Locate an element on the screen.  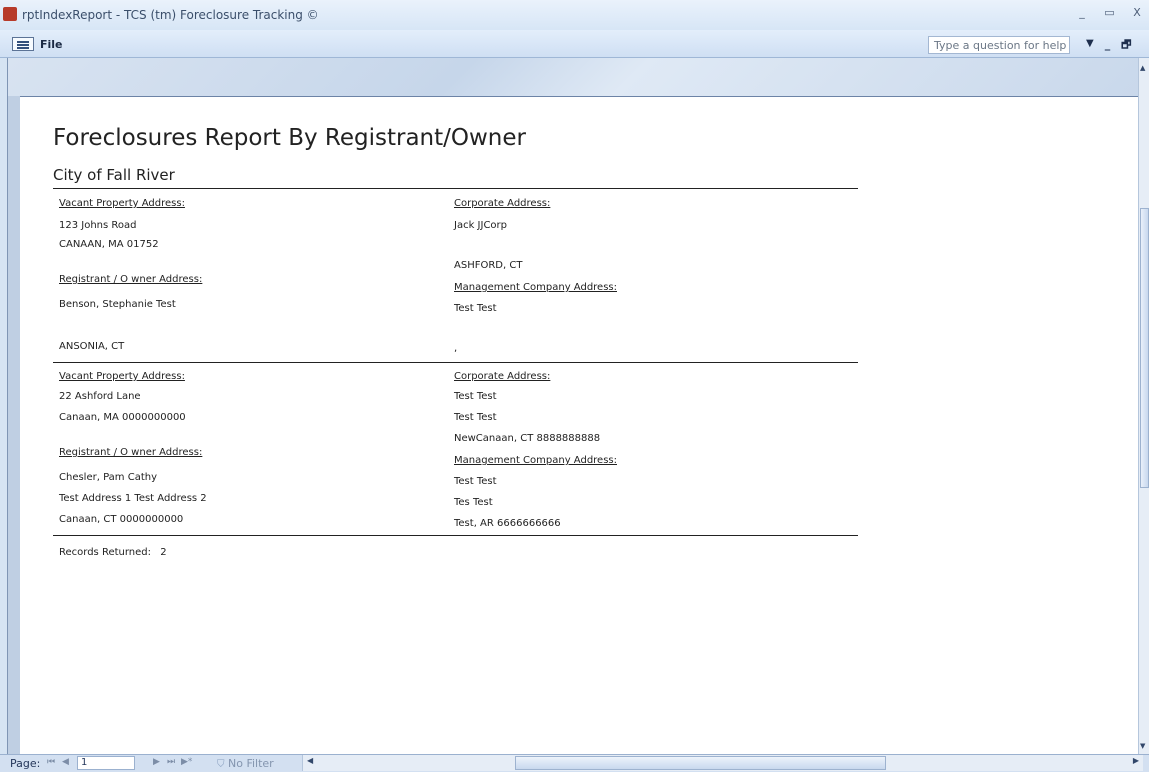
first-page-icon: ⏮ is located at coordinates (51, 762).